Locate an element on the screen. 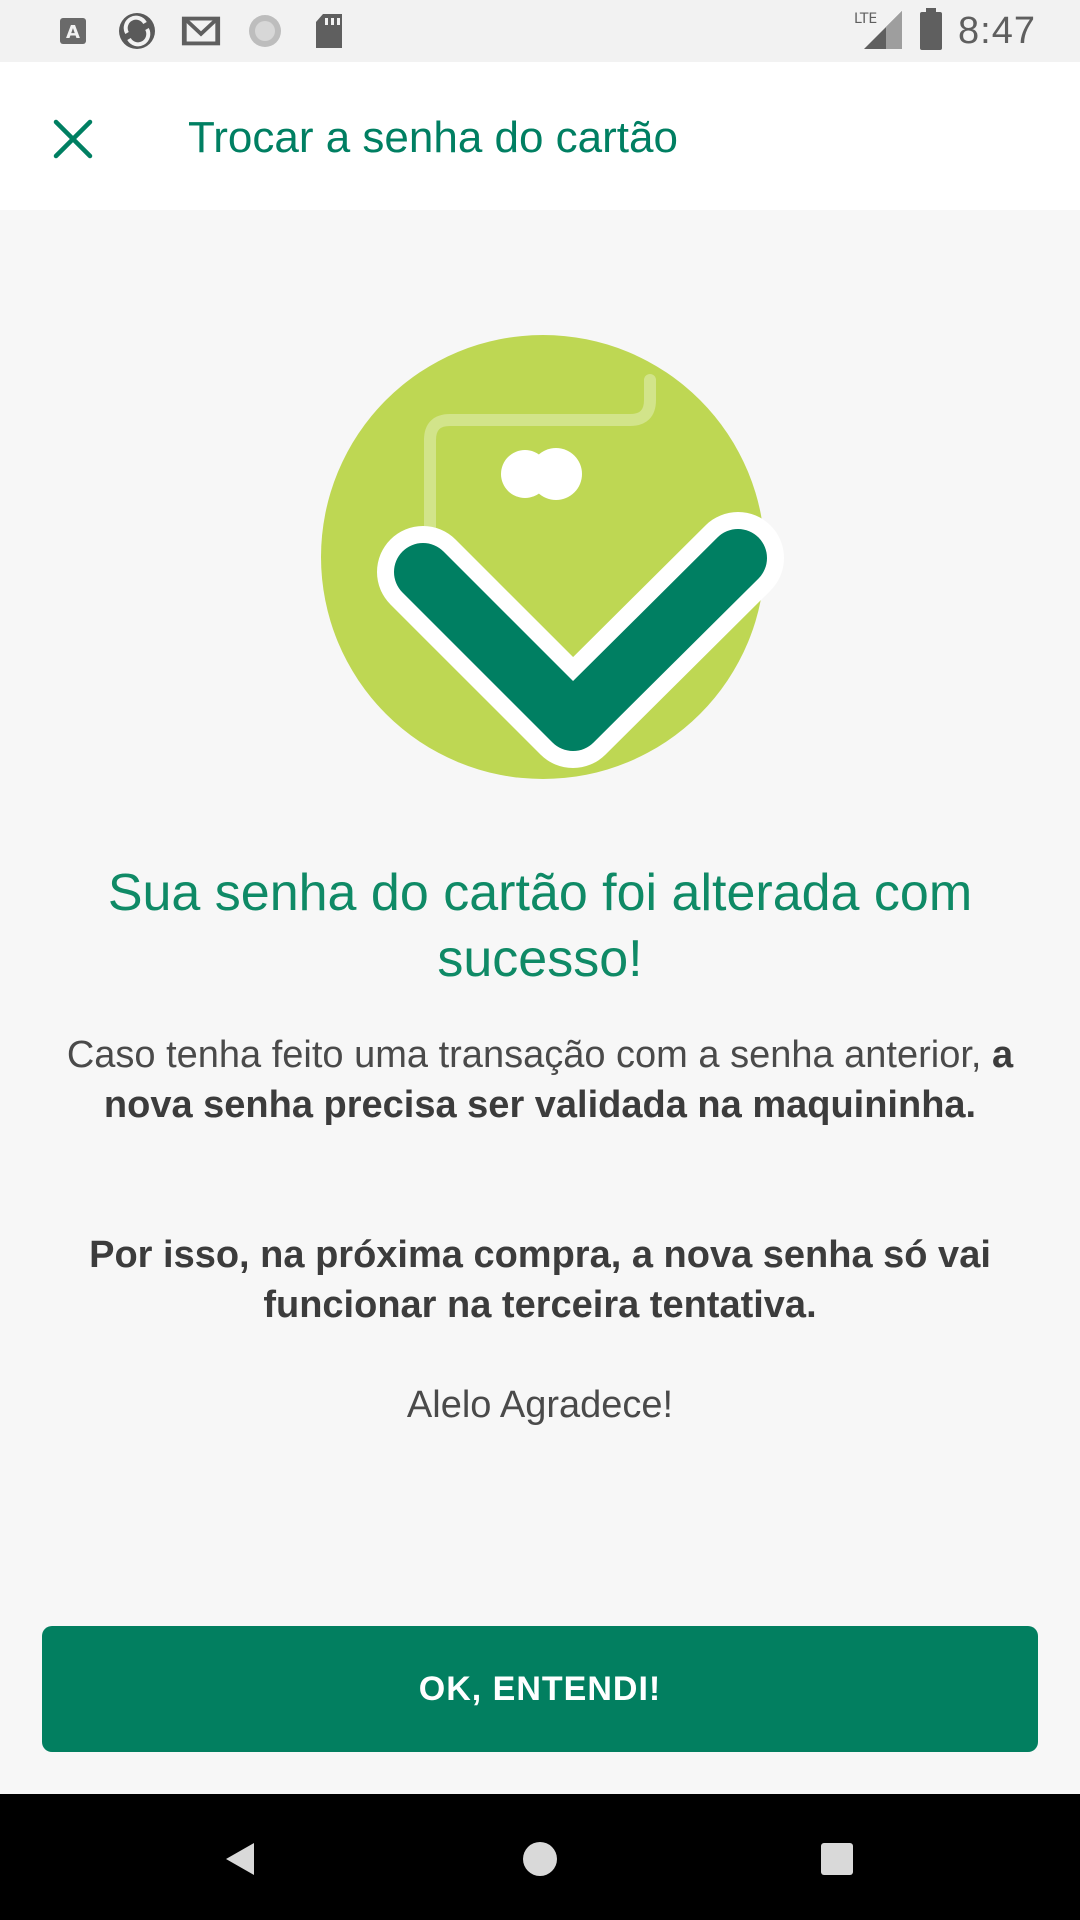 The image size is (1080, 1920). back-icon is located at coordinates (240, 1859).